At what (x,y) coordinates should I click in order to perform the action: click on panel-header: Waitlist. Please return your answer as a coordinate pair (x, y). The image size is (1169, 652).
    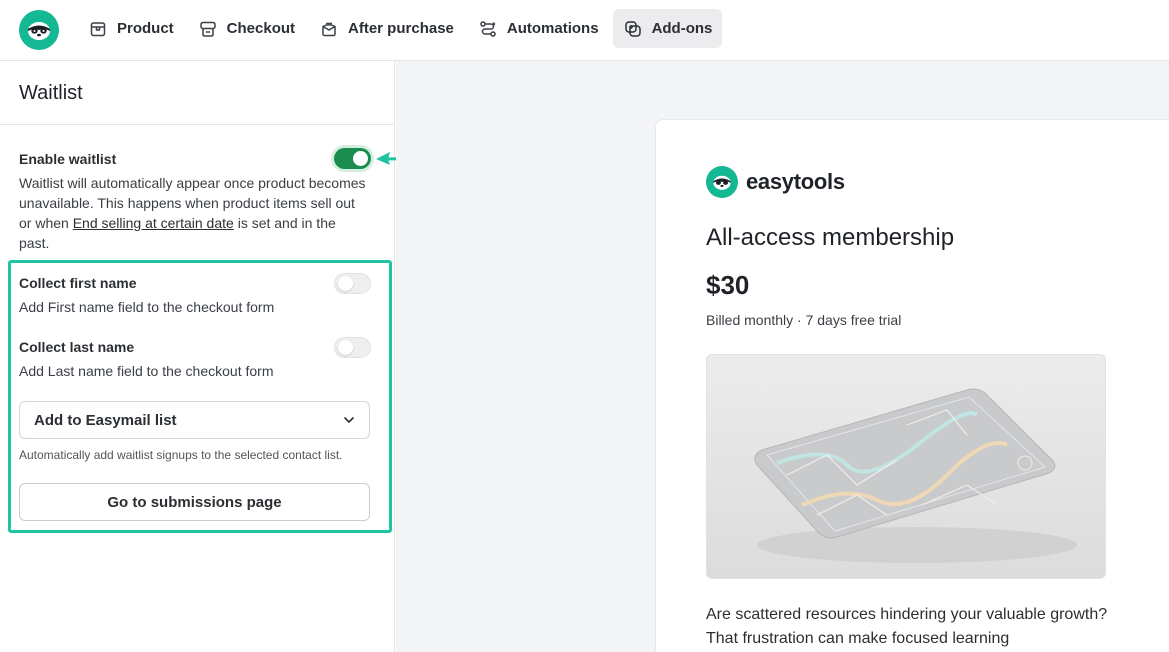
    Looking at the image, I should click on (197, 93).